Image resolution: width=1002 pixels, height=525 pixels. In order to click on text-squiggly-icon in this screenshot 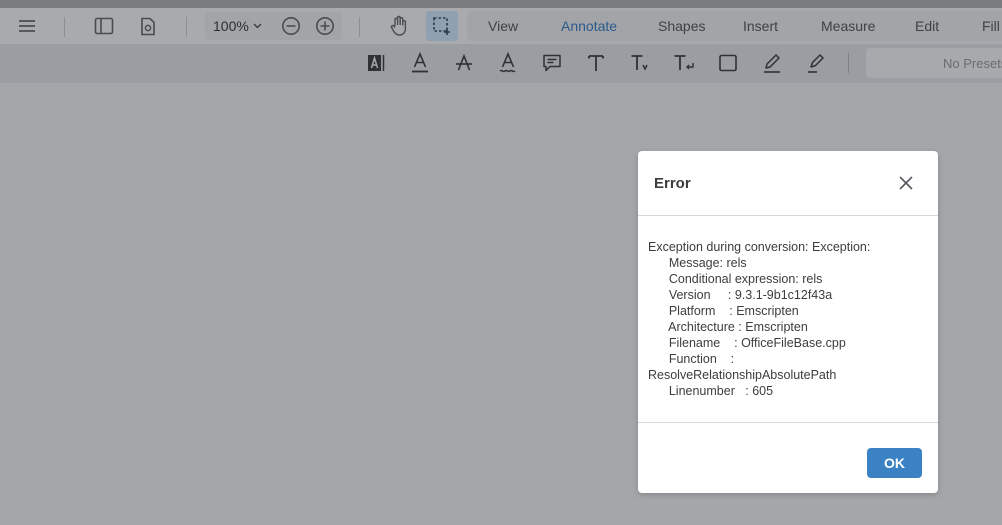, I will do `click(508, 63)`.